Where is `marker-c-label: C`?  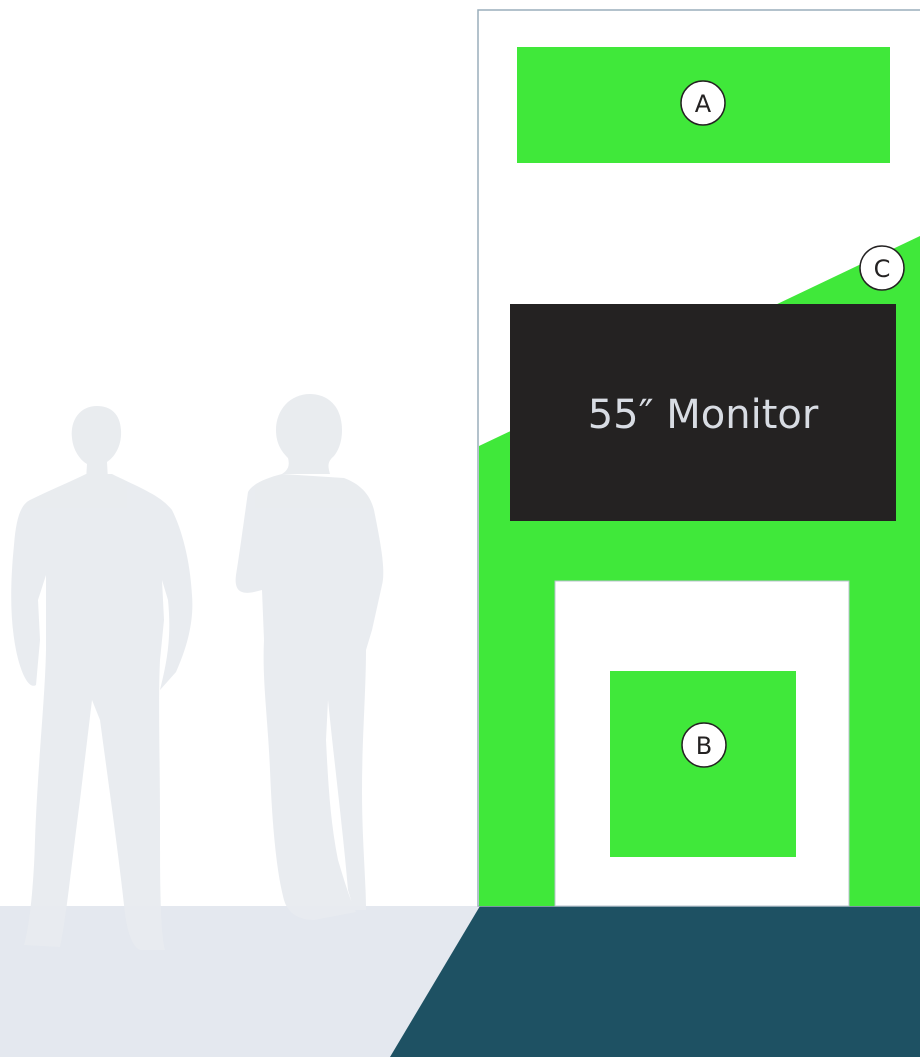
marker-c-label: C is located at coordinates (882, 269).